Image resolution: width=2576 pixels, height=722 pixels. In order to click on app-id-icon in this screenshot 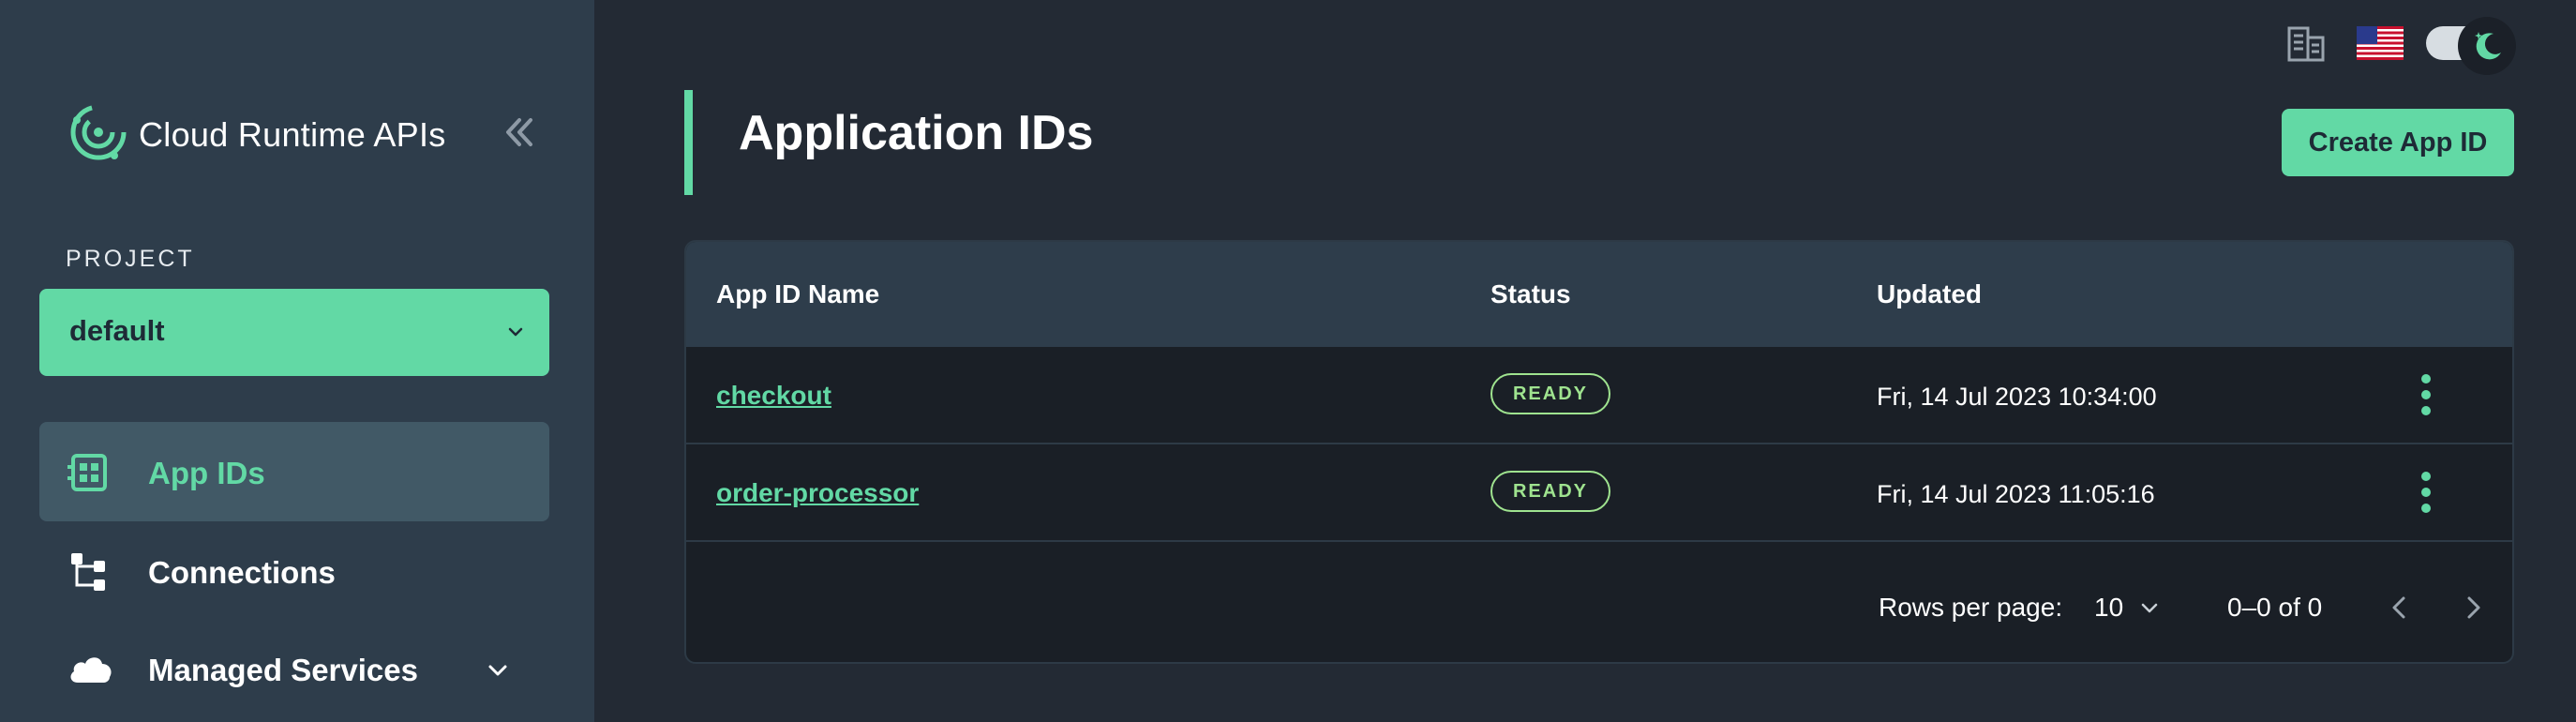, I will do `click(87, 472)`.